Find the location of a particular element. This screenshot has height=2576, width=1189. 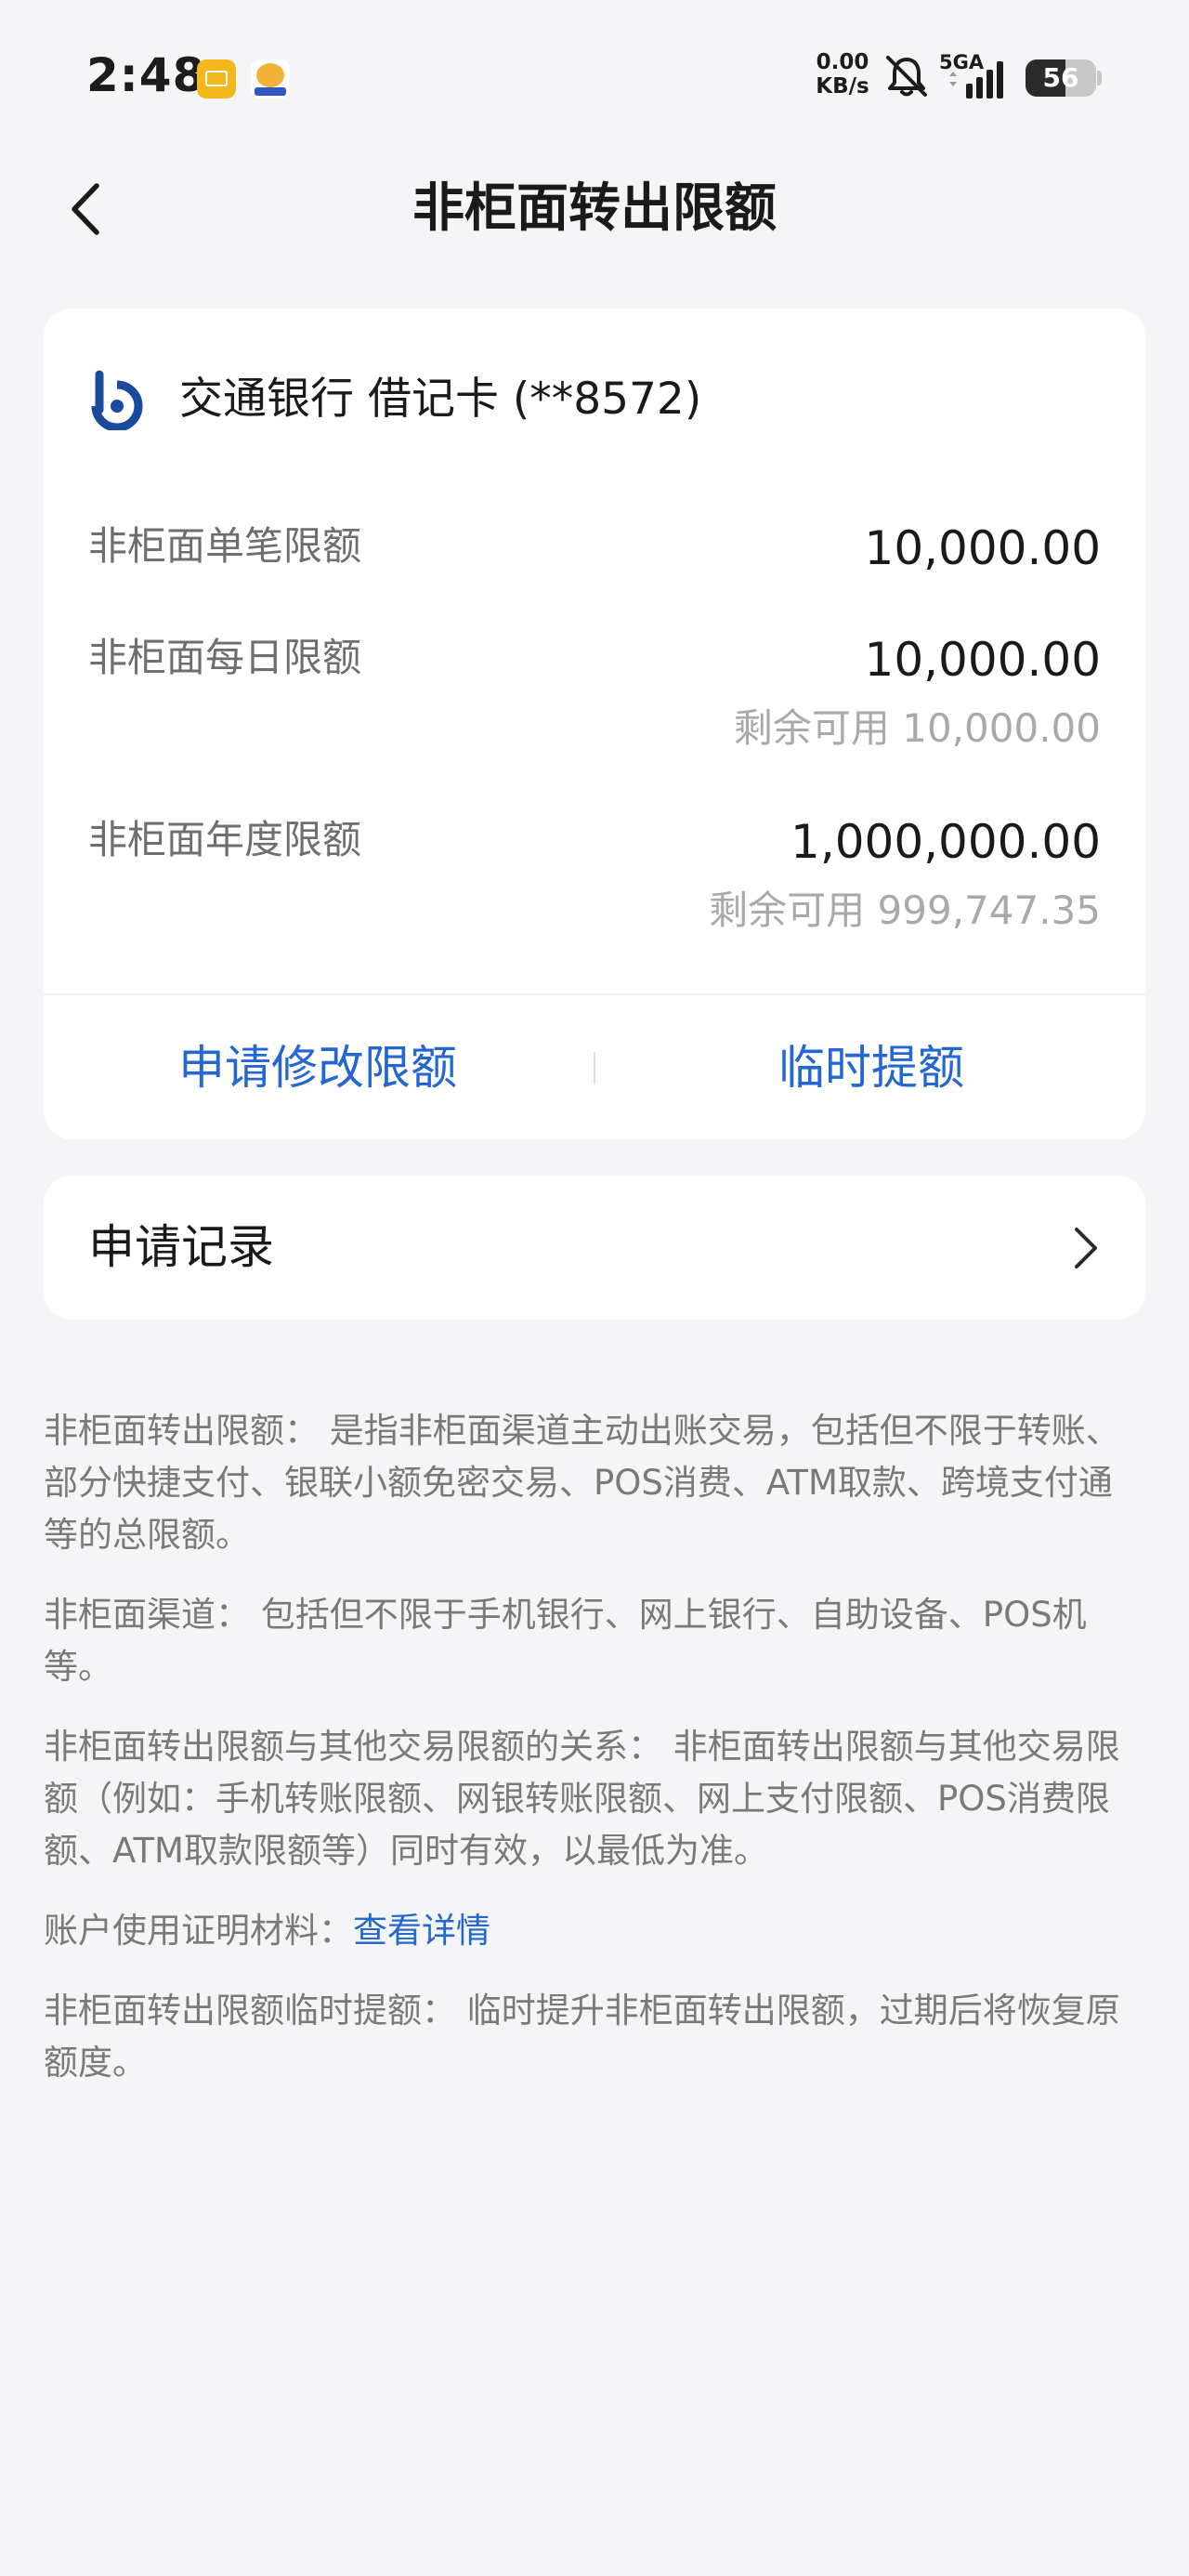

limit-label: 非柜面年度限额 is located at coordinates (225, 839).